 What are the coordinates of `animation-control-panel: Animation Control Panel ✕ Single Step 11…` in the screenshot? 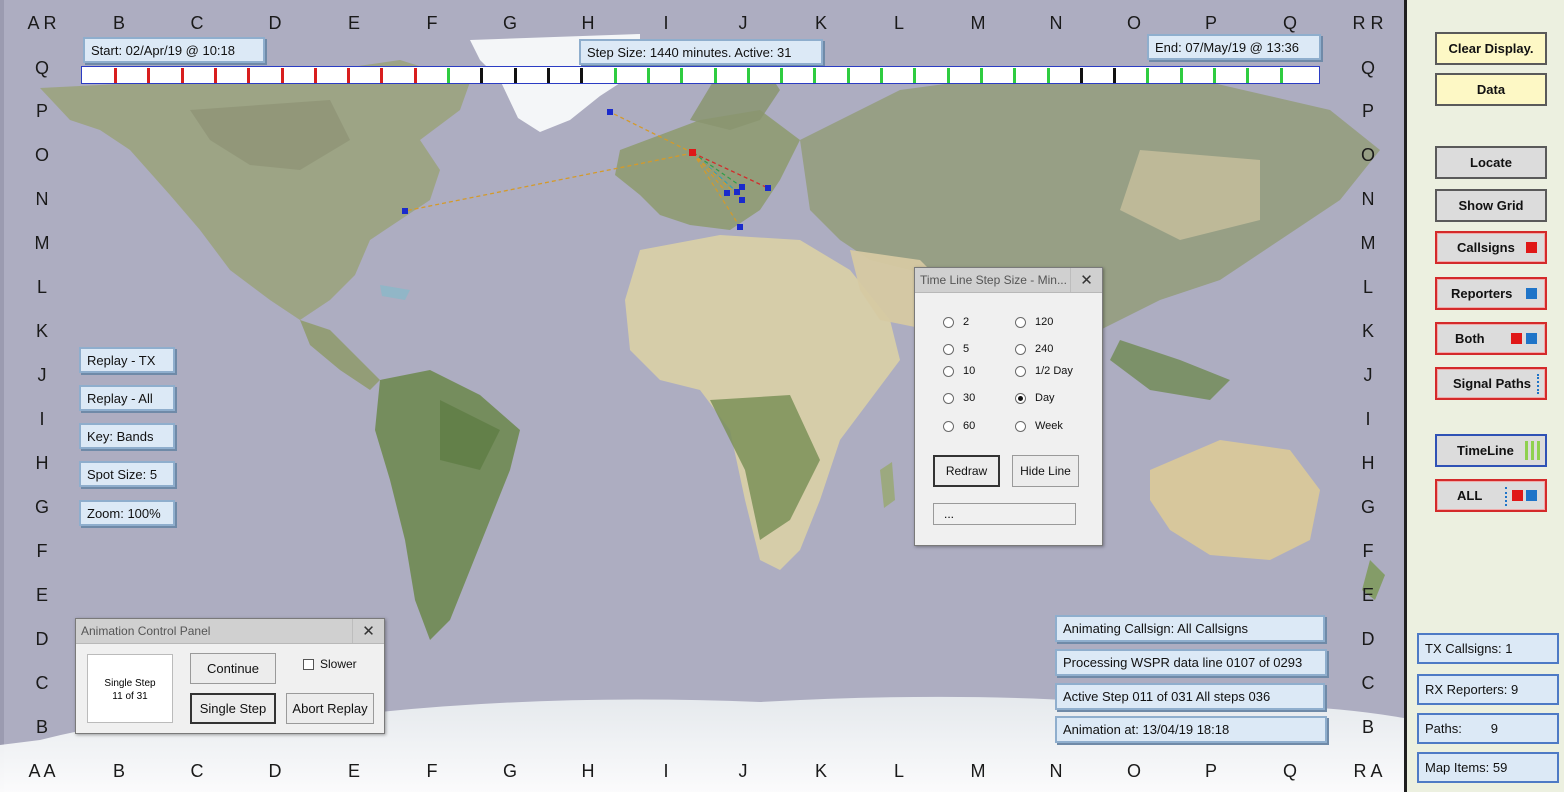 It's located at (230, 676).